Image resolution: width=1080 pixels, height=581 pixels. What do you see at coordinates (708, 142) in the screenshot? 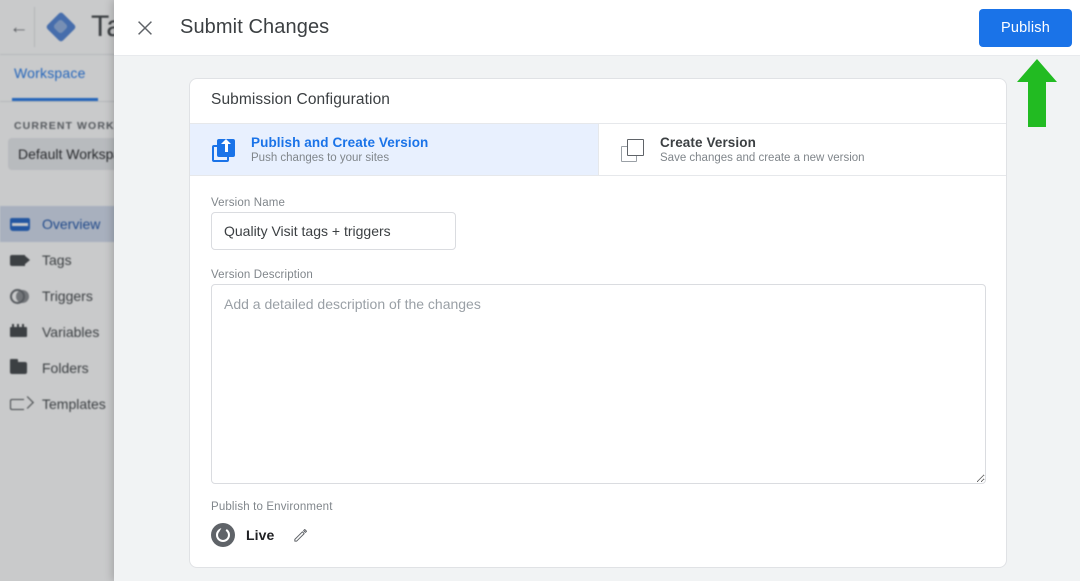
I see `option-title: Create Version` at bounding box center [708, 142].